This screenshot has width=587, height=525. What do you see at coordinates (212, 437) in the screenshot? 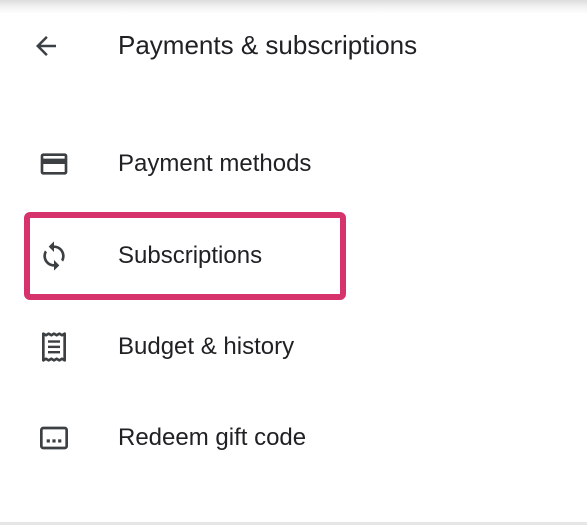
I see `menu-item-label: Redeem gift code` at bounding box center [212, 437].